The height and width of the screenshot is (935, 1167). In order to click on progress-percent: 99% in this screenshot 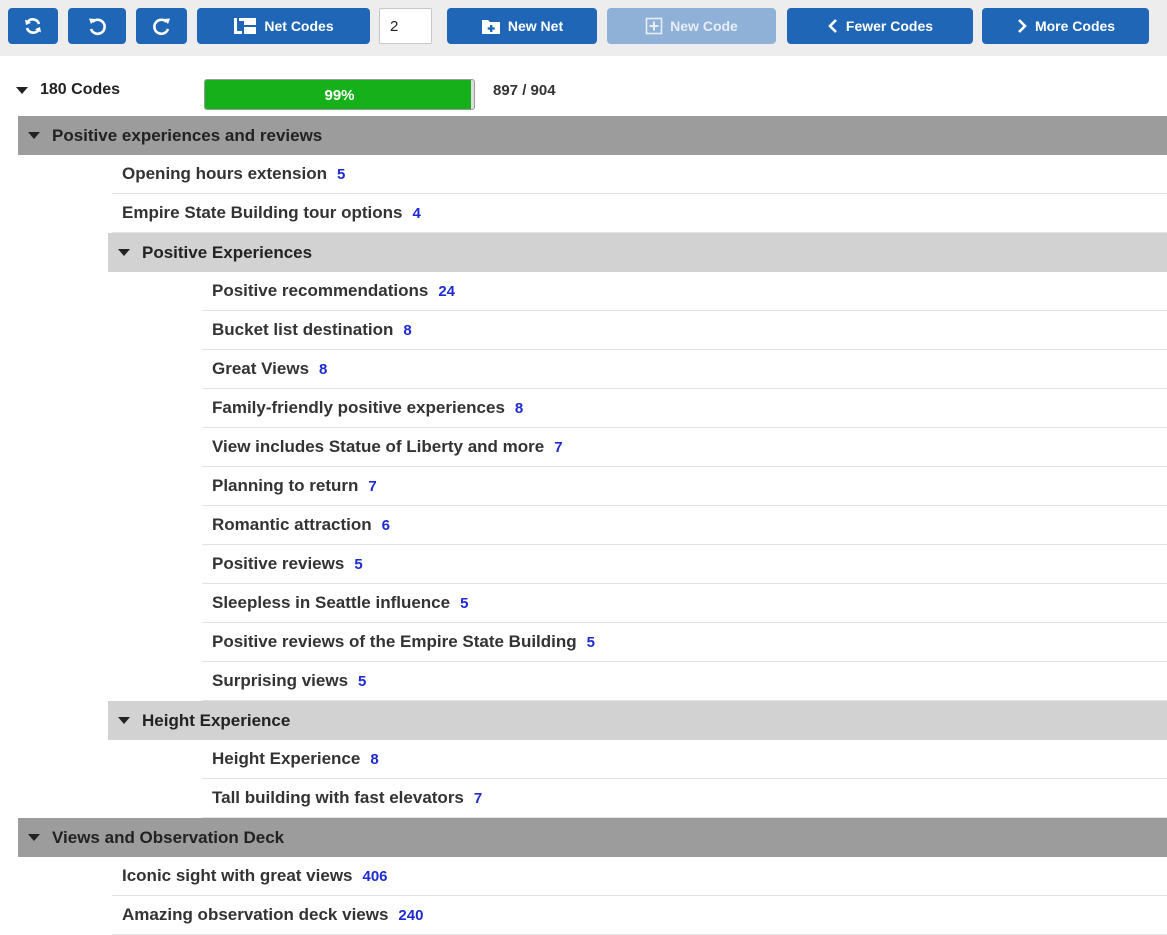, I will do `click(339, 95)`.